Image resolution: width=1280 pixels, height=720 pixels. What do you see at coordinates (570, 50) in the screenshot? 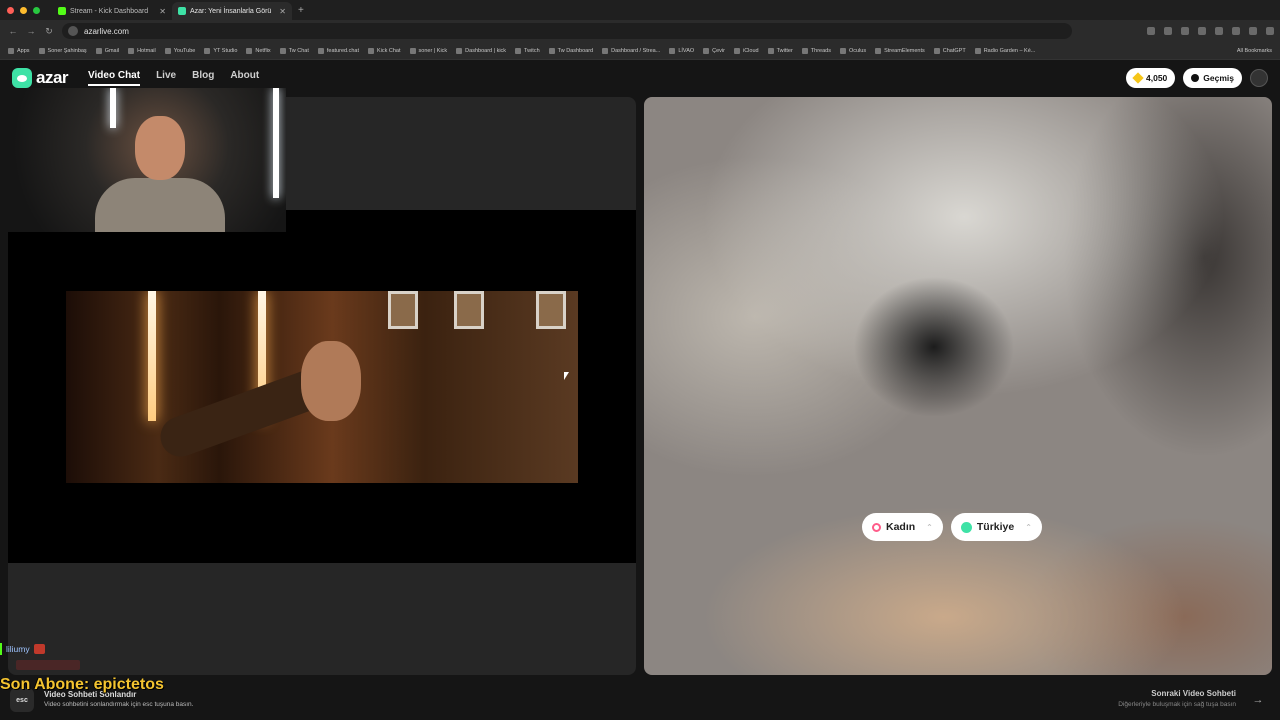
I see `bookmark-item: Tw Dashboard` at bounding box center [570, 50].